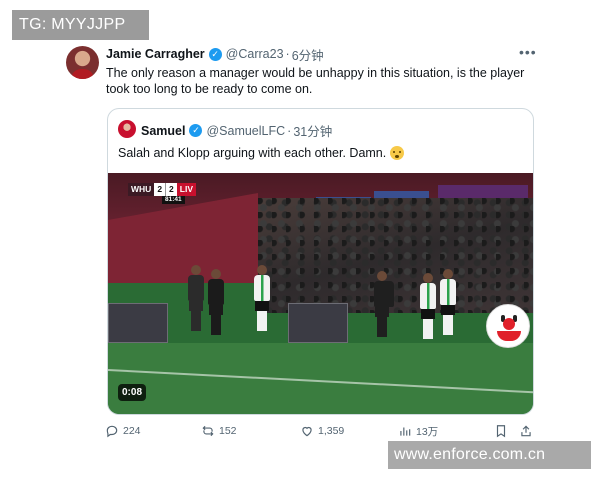 The height and width of the screenshot is (480, 600). What do you see at coordinates (228, 431) in the screenshot?
I see `repost-count: 152` at bounding box center [228, 431].